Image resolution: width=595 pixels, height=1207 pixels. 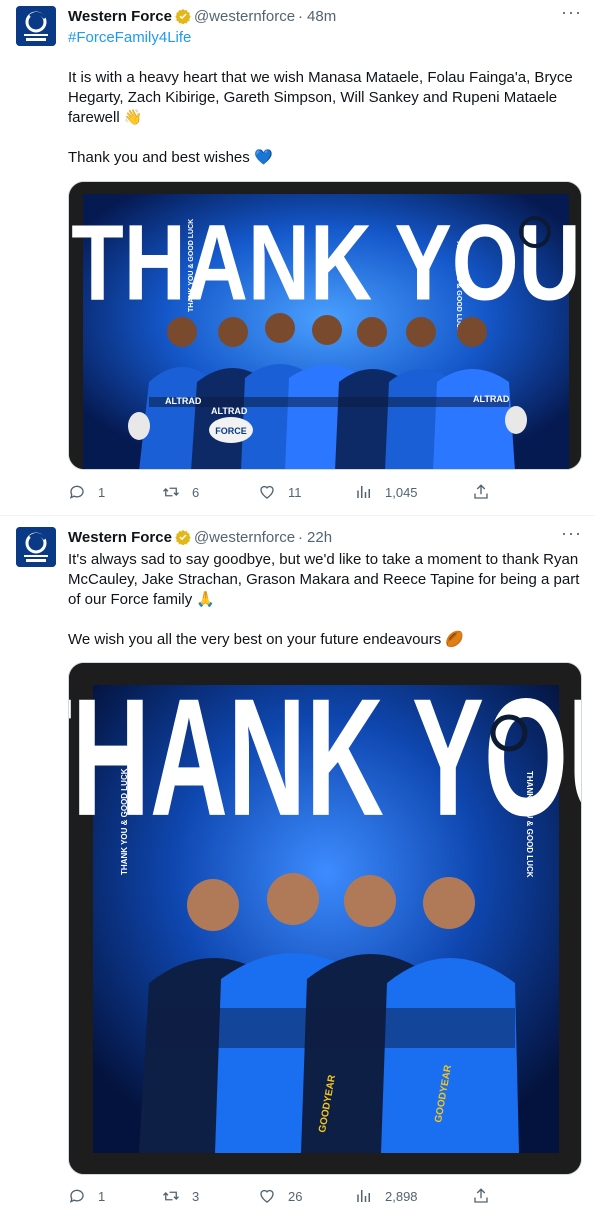 I want to click on like-count: 26, so click(x=295, y=1196).